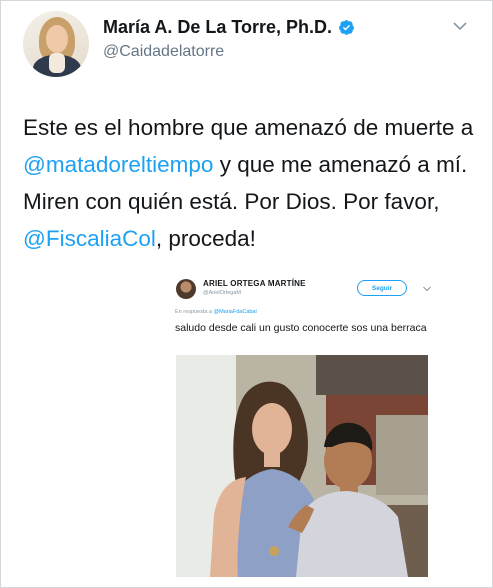  I want to click on reply-mention: @MariaFdaCabal, so click(235, 312).